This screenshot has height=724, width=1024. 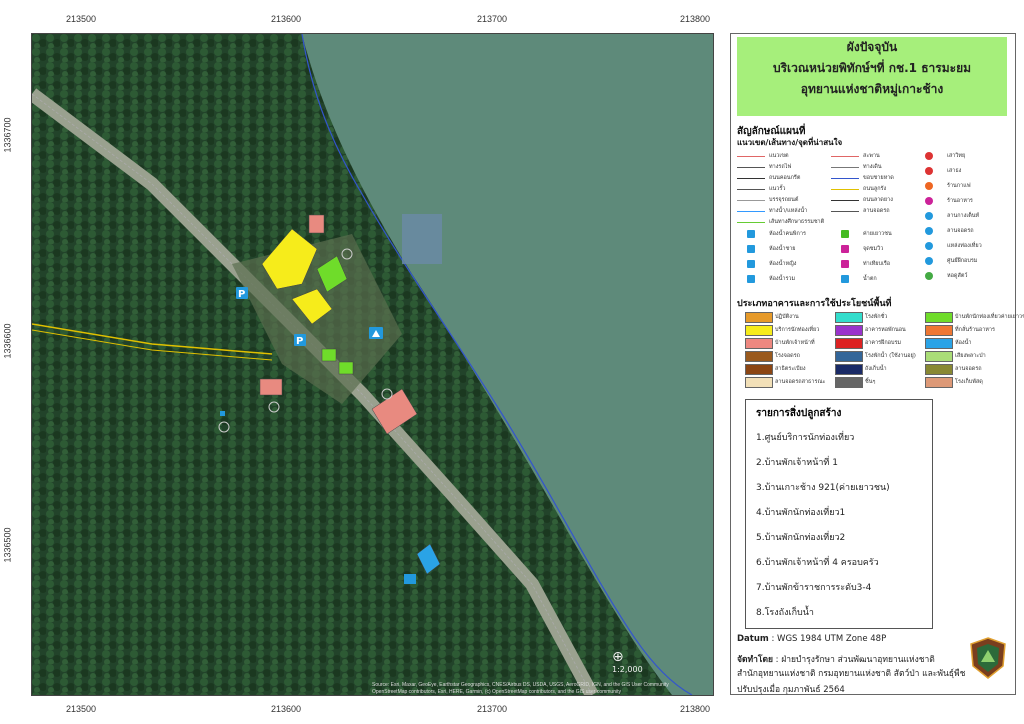 I want to click on building-8-water-tank-shed, so click(x=316, y=224).